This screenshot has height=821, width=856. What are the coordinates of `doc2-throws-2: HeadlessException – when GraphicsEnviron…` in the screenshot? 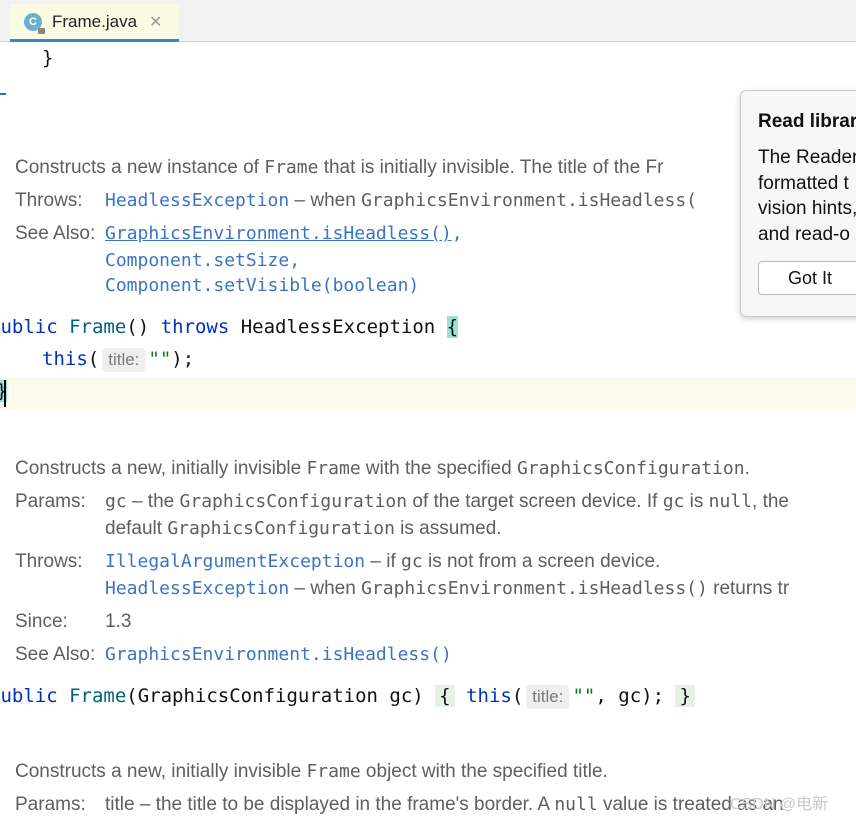 It's located at (447, 588).